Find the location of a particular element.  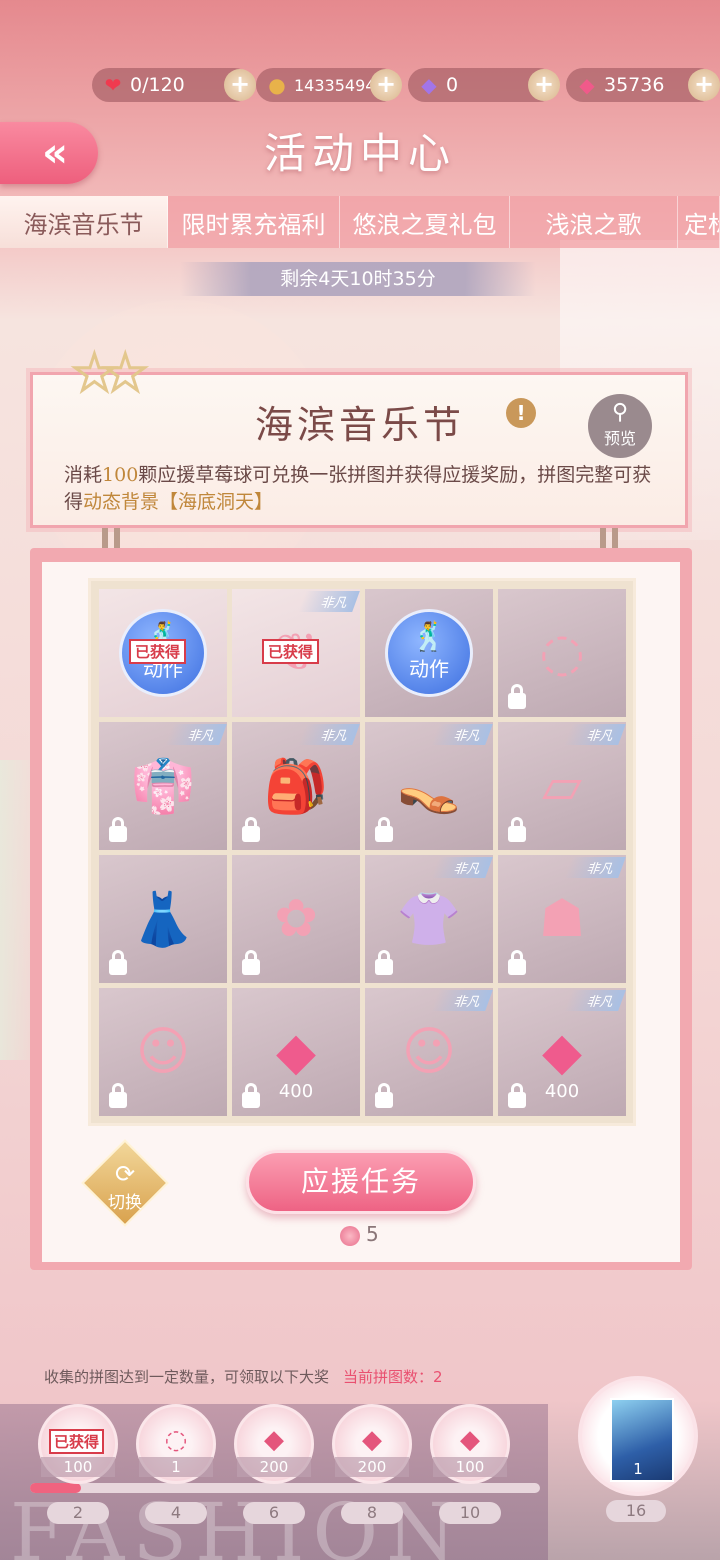

crystal-value: 35736 is located at coordinates (634, 85).